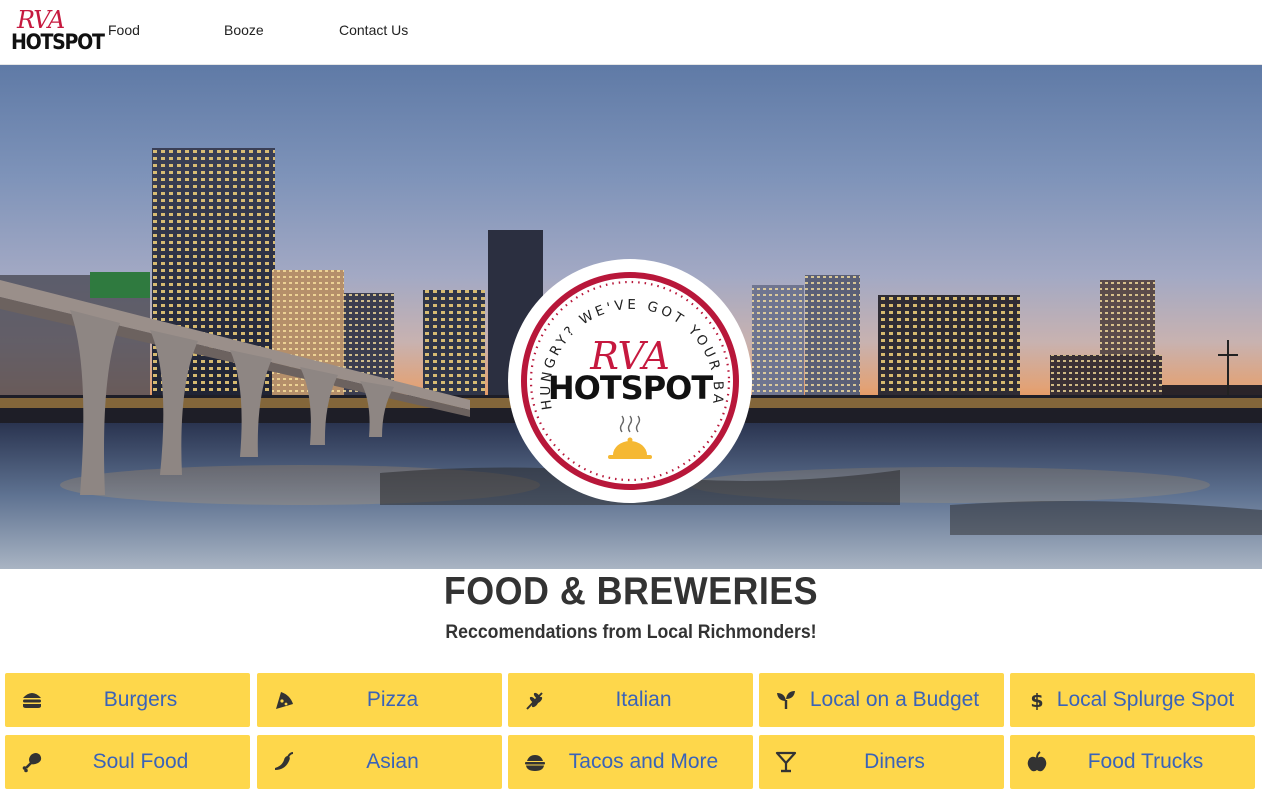 Image resolution: width=1262 pixels, height=791 pixels. I want to click on category-button-food-trucks: Food Trucks, so click(1132, 762).